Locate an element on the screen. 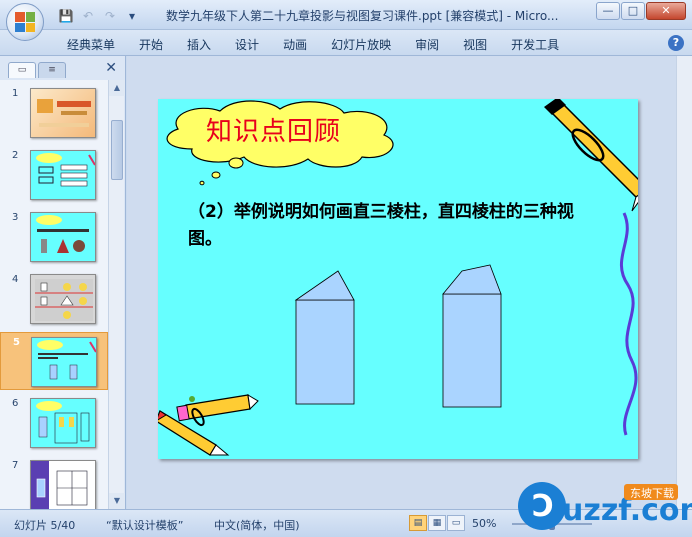  tab-slideshow: 幻灯片放映 is located at coordinates (361, 44).